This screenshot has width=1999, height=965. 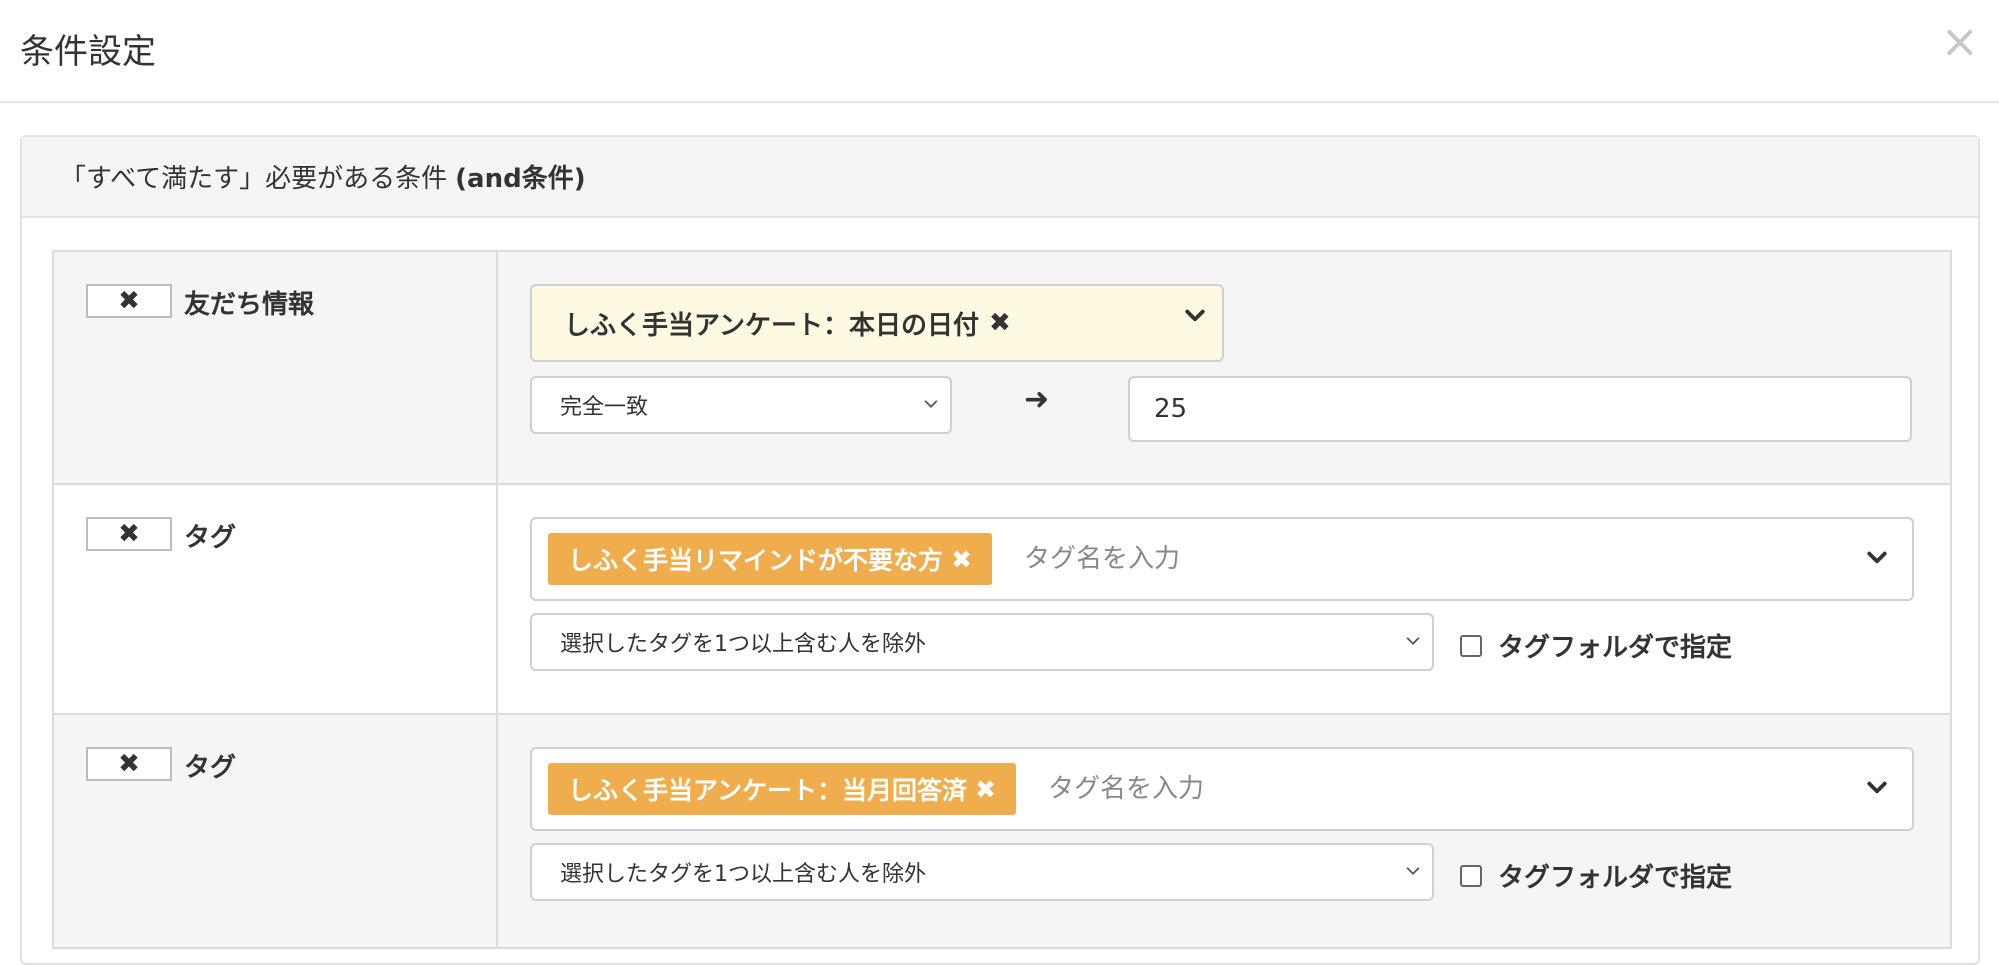 What do you see at coordinates (604, 407) in the screenshot?
I see `match-type-value: 完全一致` at bounding box center [604, 407].